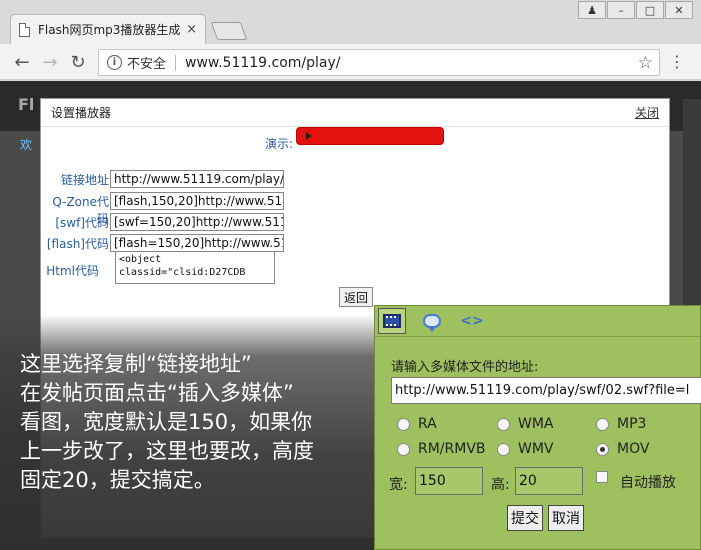  I want to click on tab-code: <>, so click(472, 321).